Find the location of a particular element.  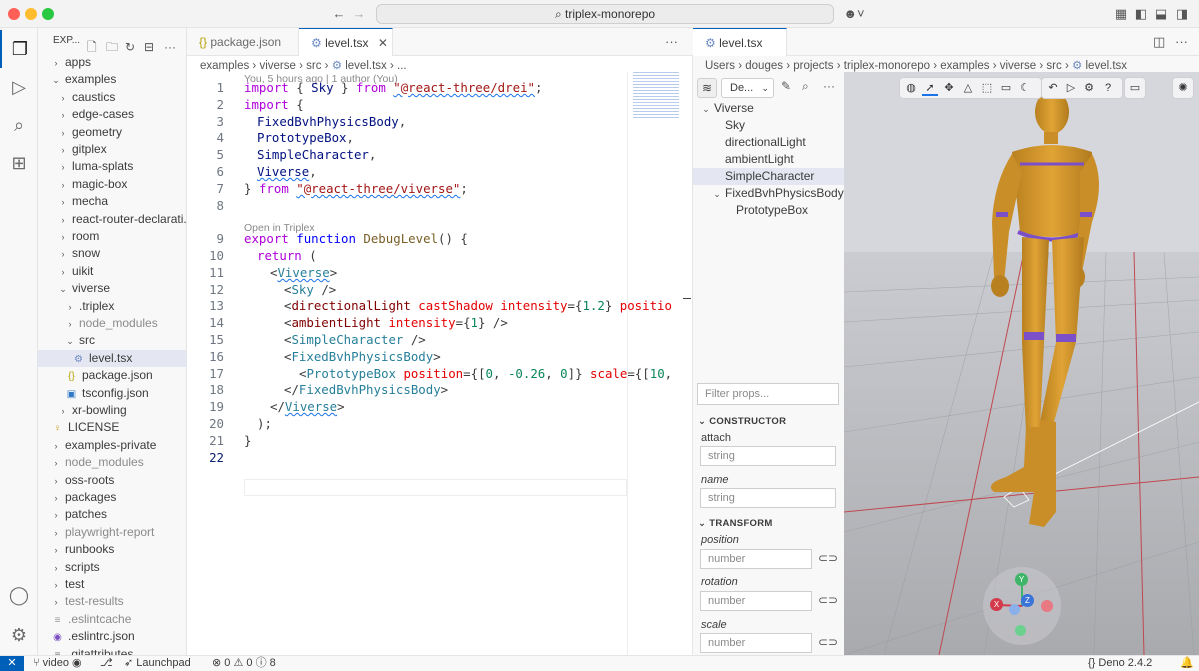

rotate-icon: △ is located at coordinates (968, 88).